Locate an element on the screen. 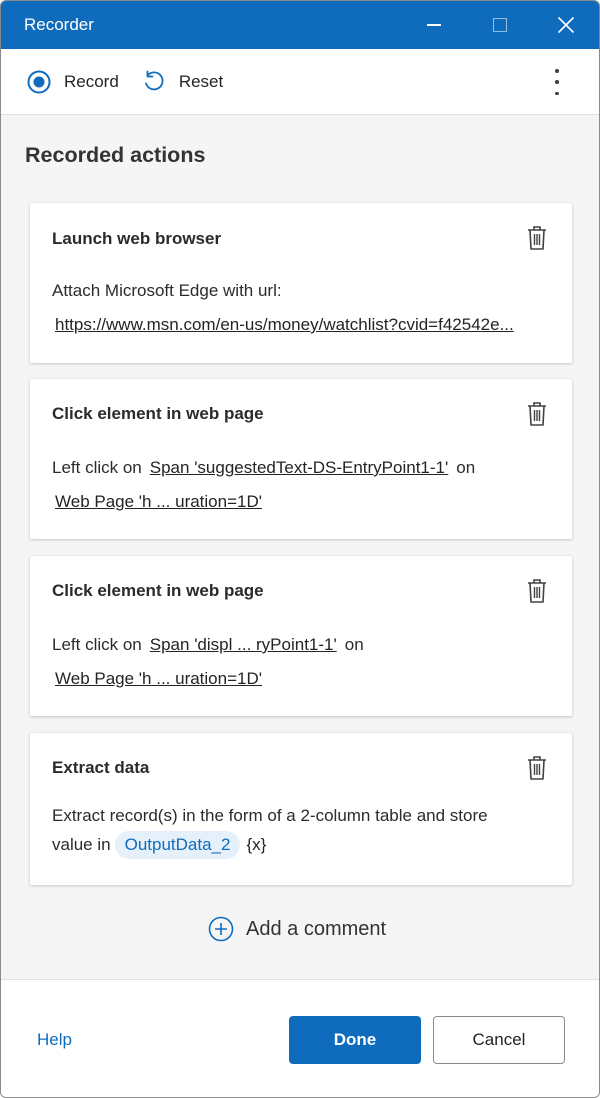  reset-button: Reset is located at coordinates (182, 82).